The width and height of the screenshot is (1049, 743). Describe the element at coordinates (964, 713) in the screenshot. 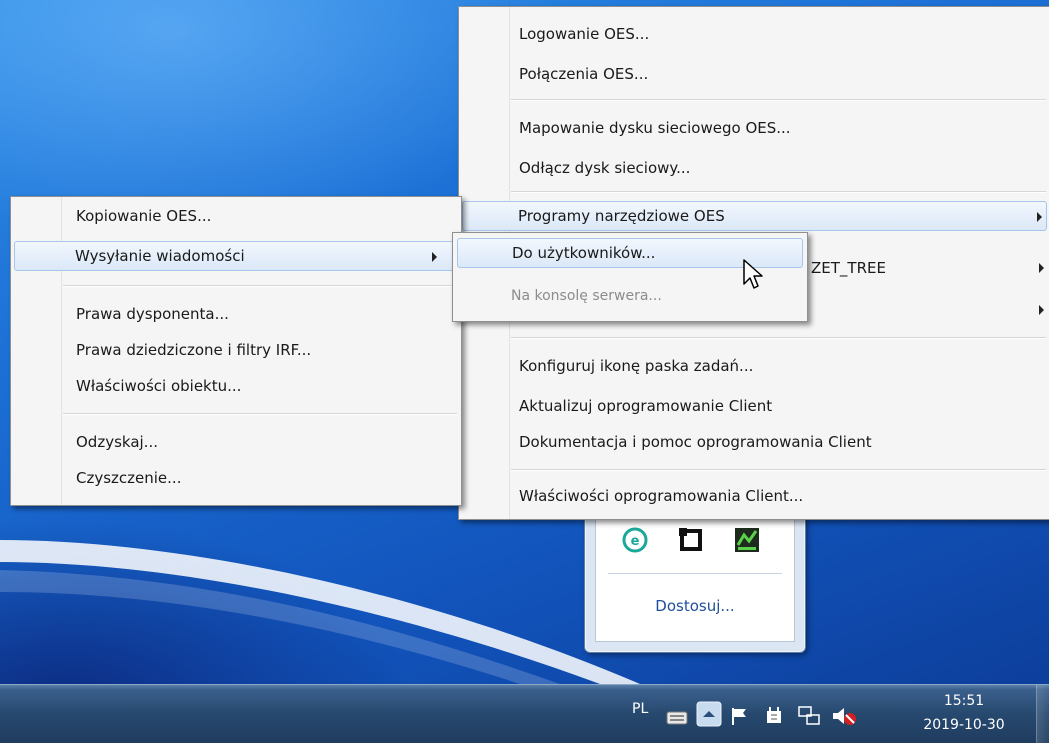

I see `system-clock: 15:51 2019-10-30` at that location.